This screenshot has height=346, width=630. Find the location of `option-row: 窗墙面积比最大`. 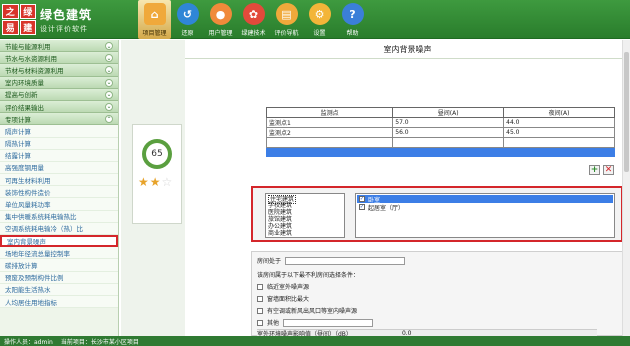

option-row: 窗墙面积比最大 is located at coordinates (283, 298).